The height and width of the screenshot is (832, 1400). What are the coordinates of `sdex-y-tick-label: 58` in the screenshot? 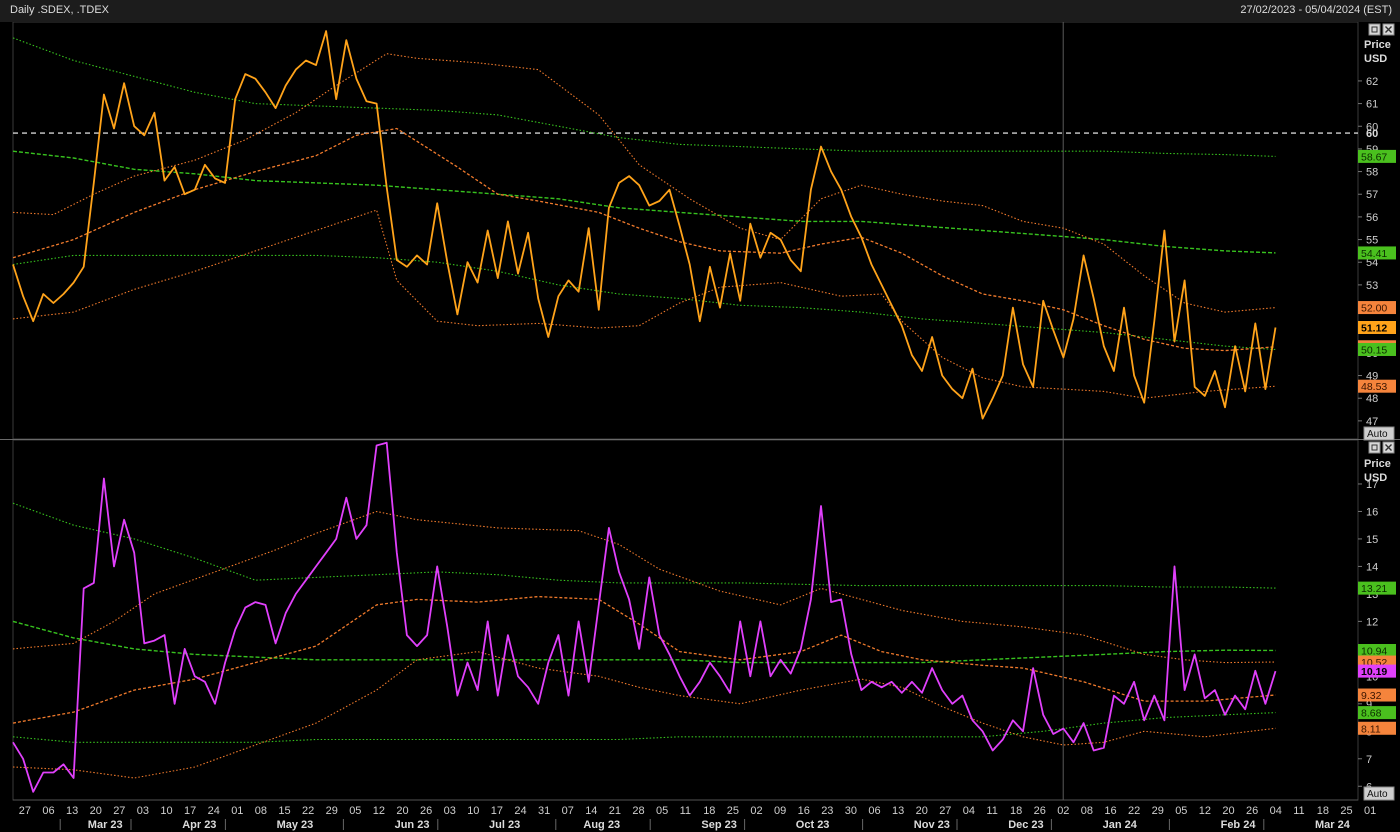 It's located at (1372, 173).